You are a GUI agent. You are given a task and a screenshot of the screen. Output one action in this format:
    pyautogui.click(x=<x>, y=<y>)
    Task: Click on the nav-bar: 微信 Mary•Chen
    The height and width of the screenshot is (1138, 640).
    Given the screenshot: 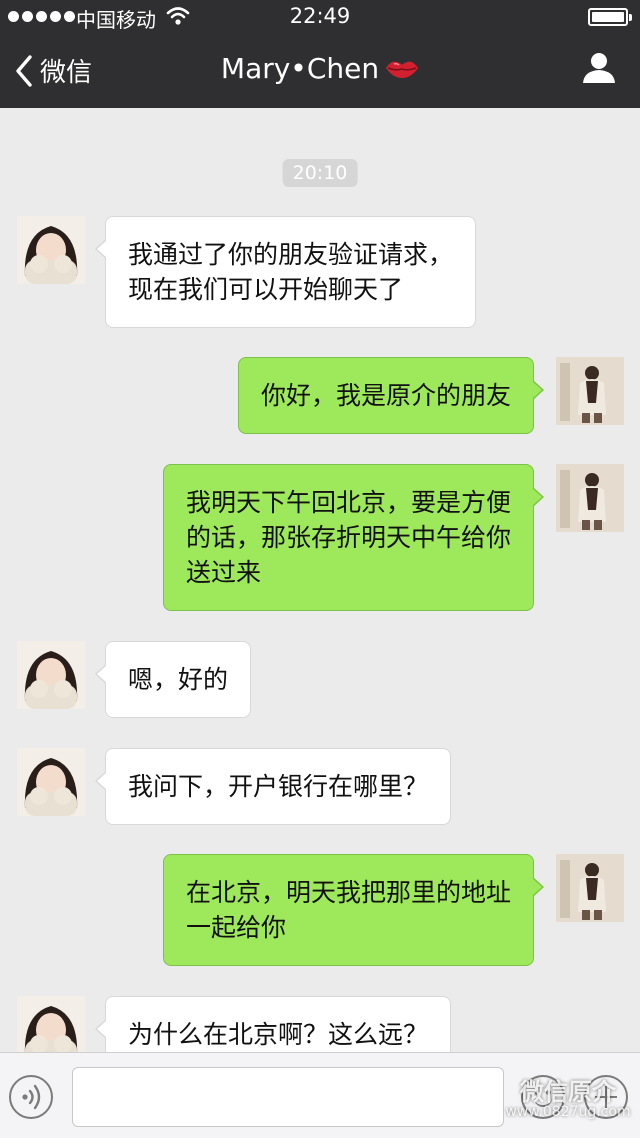 What is the action you would take?
    pyautogui.click(x=320, y=71)
    